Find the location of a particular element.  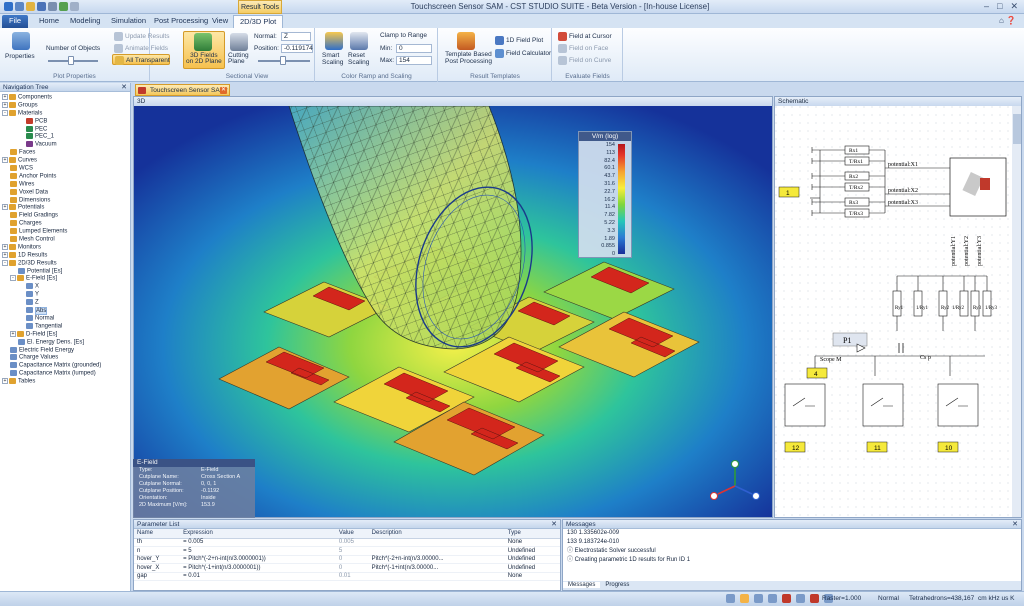

table-cell: = Pitch*(-2+n-int(n/3.0000001)) is located at coordinates (258, 559).